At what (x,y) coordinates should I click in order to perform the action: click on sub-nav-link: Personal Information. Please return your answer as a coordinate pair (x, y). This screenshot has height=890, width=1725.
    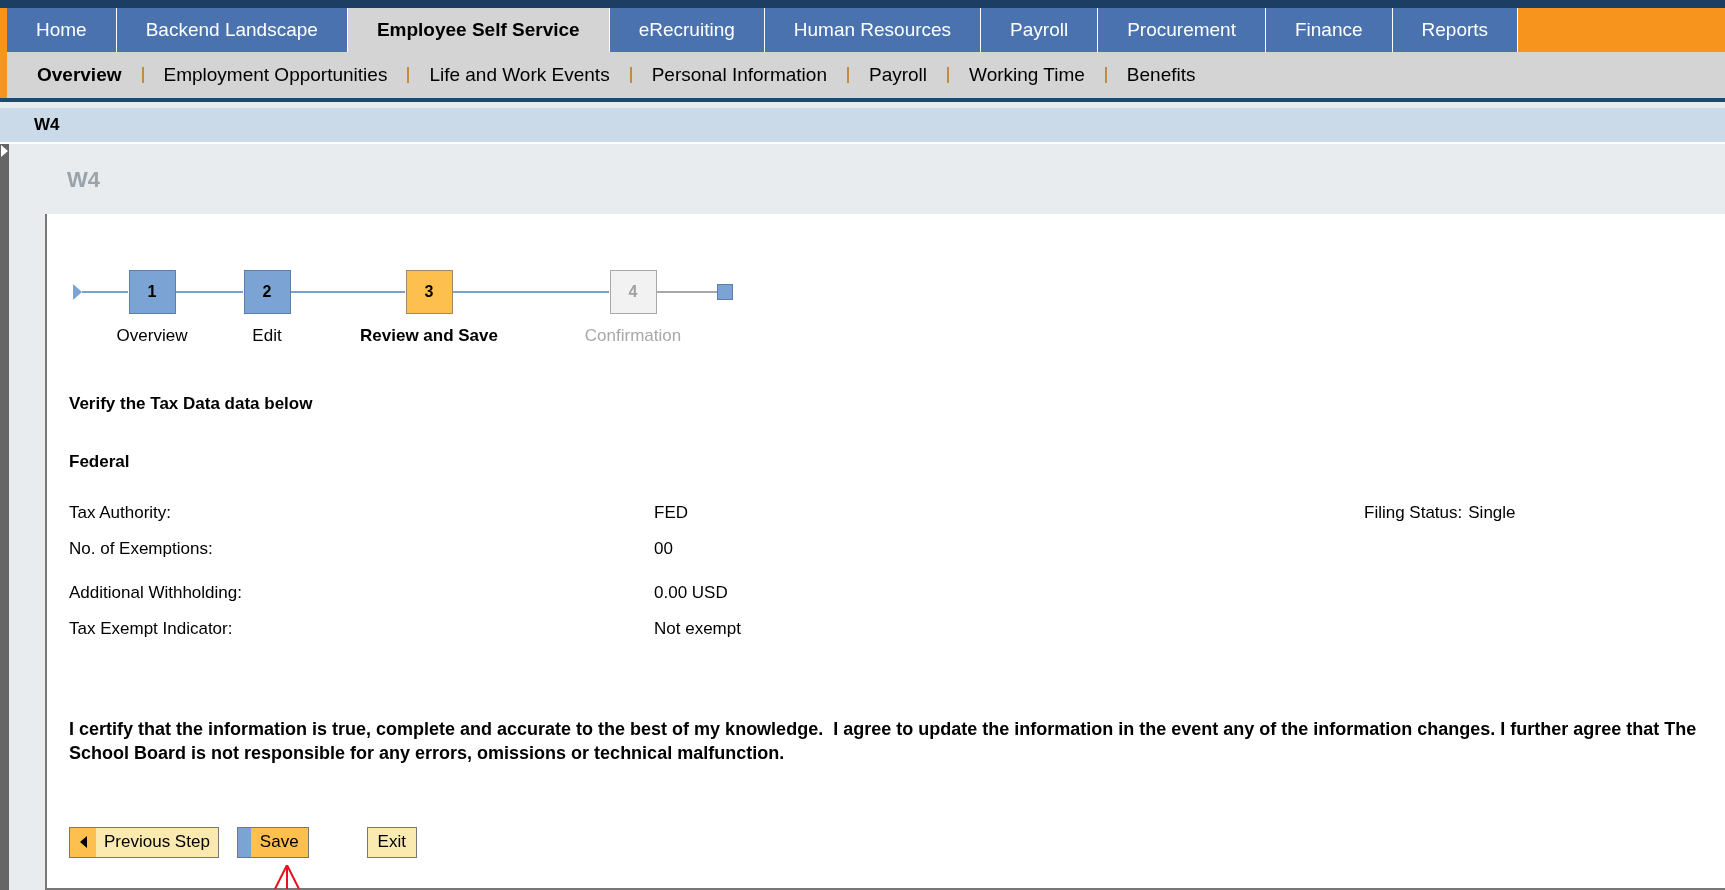
    Looking at the image, I should click on (739, 75).